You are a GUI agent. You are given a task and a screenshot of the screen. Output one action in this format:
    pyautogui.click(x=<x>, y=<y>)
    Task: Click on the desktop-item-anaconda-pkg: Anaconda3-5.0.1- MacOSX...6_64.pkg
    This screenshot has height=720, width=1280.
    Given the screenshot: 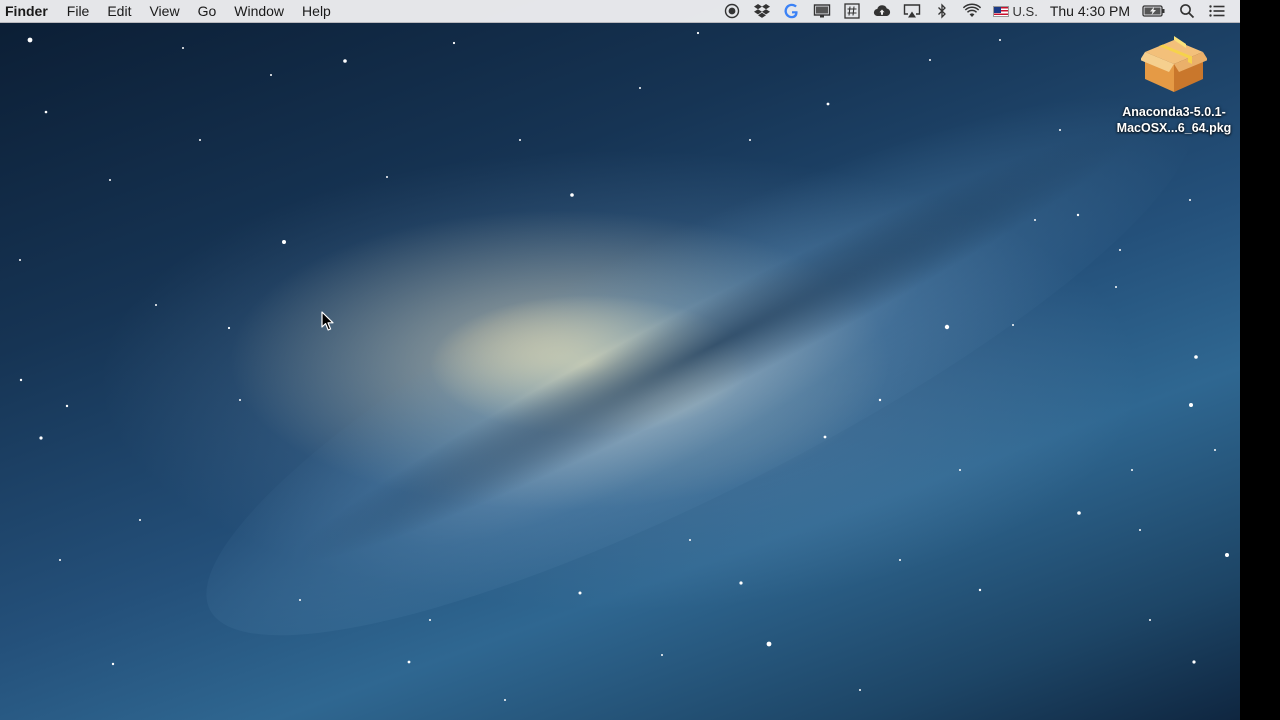 What is the action you would take?
    pyautogui.click(x=1174, y=85)
    